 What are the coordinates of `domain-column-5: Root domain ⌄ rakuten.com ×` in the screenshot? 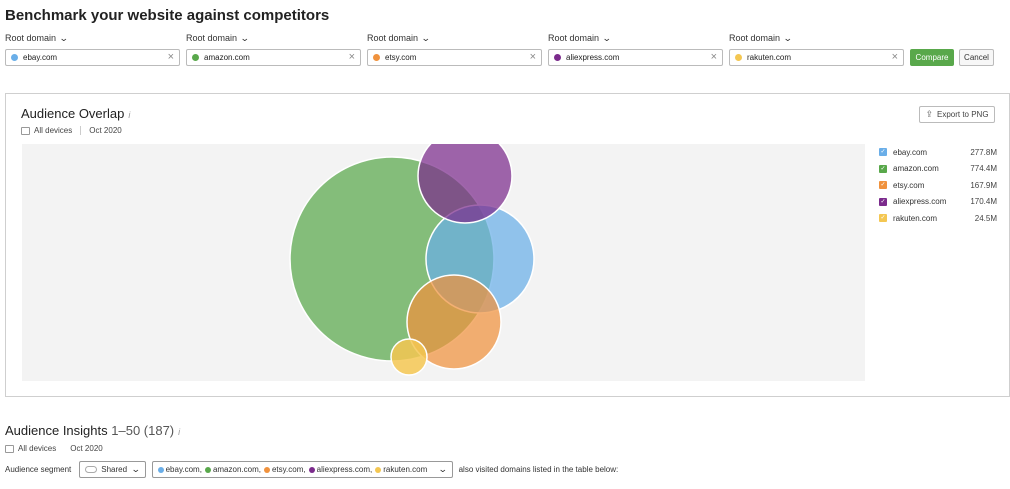 It's located at (816, 48).